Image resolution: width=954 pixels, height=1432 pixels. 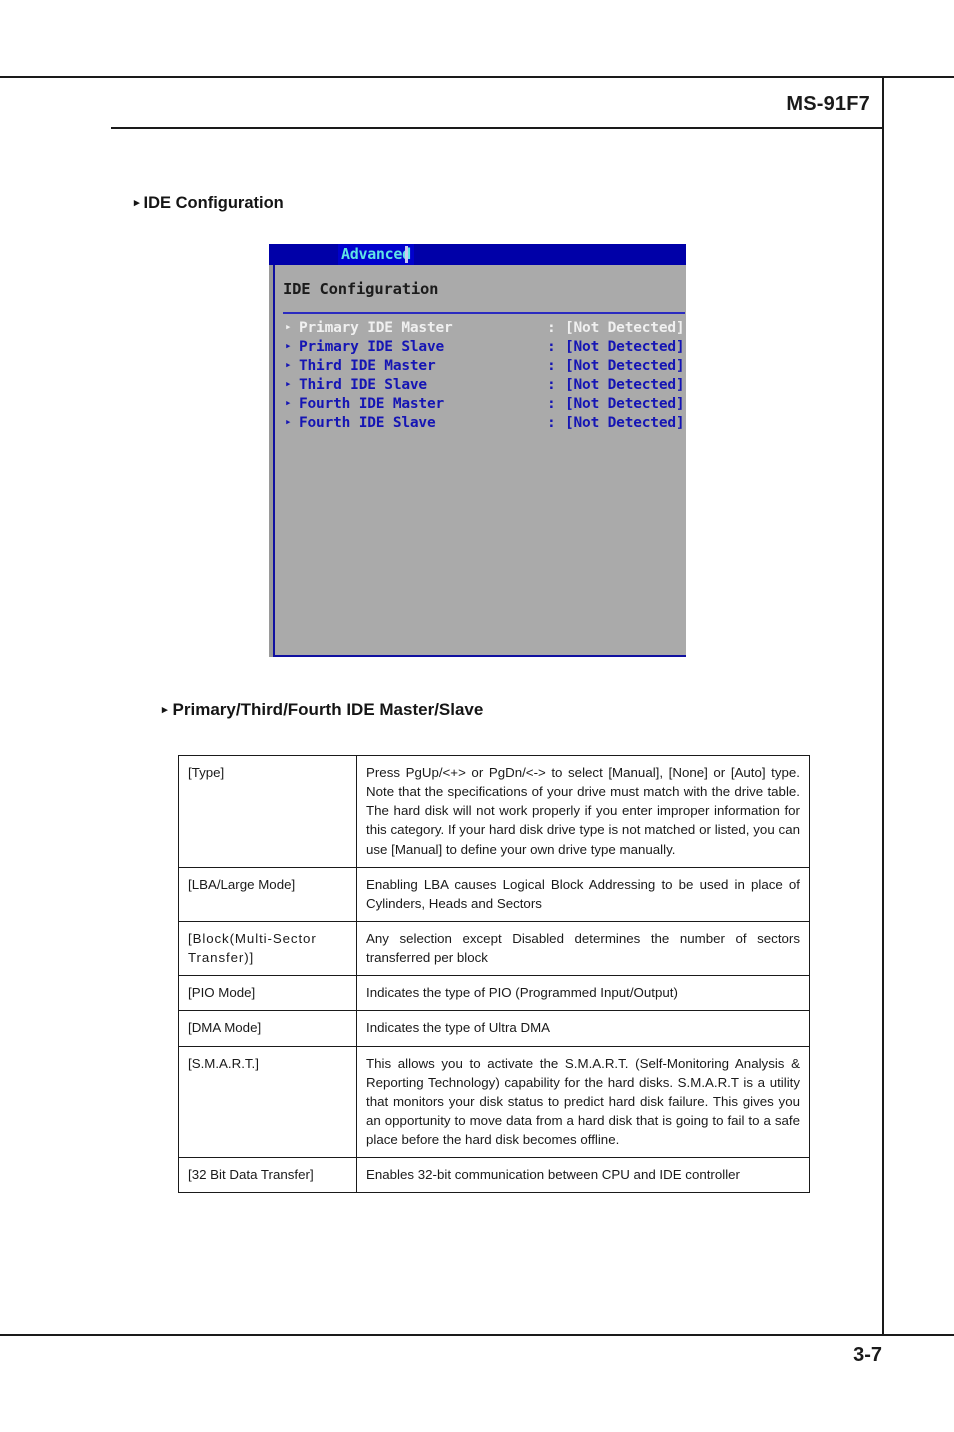 What do you see at coordinates (477, 254) in the screenshot?
I see `bios-titlebar` at bounding box center [477, 254].